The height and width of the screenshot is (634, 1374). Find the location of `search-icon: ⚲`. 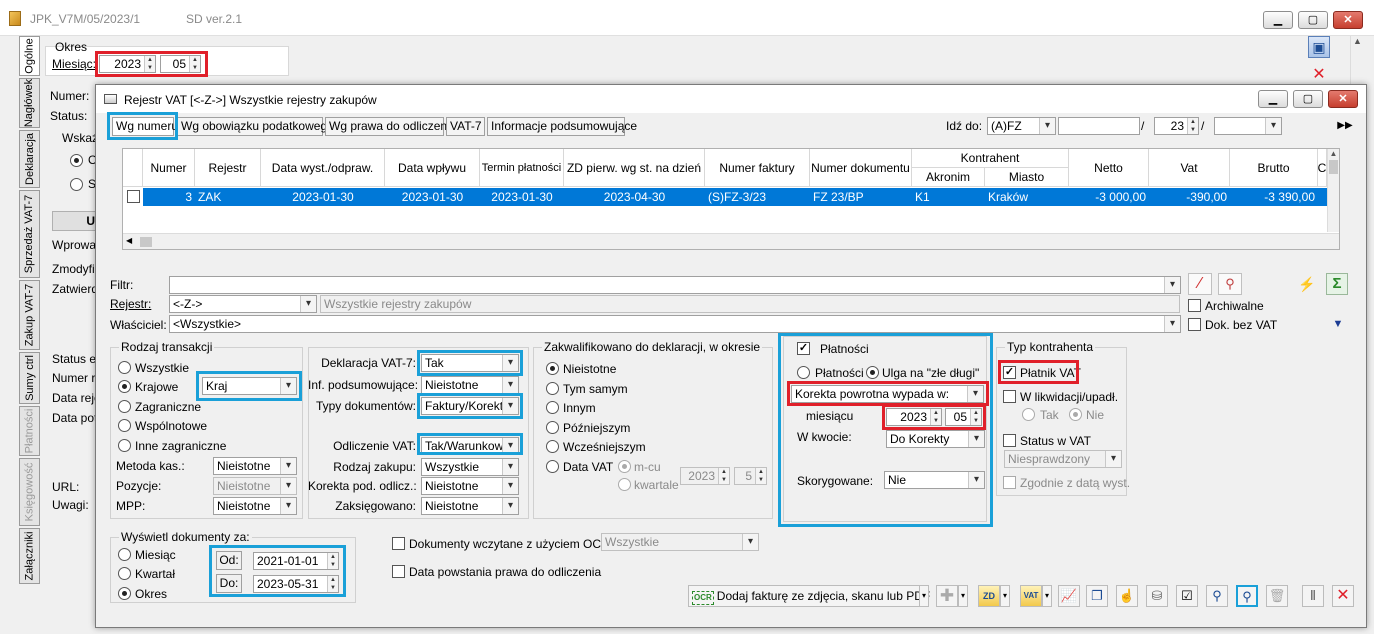

search-icon: ⚲ is located at coordinates (1217, 596).